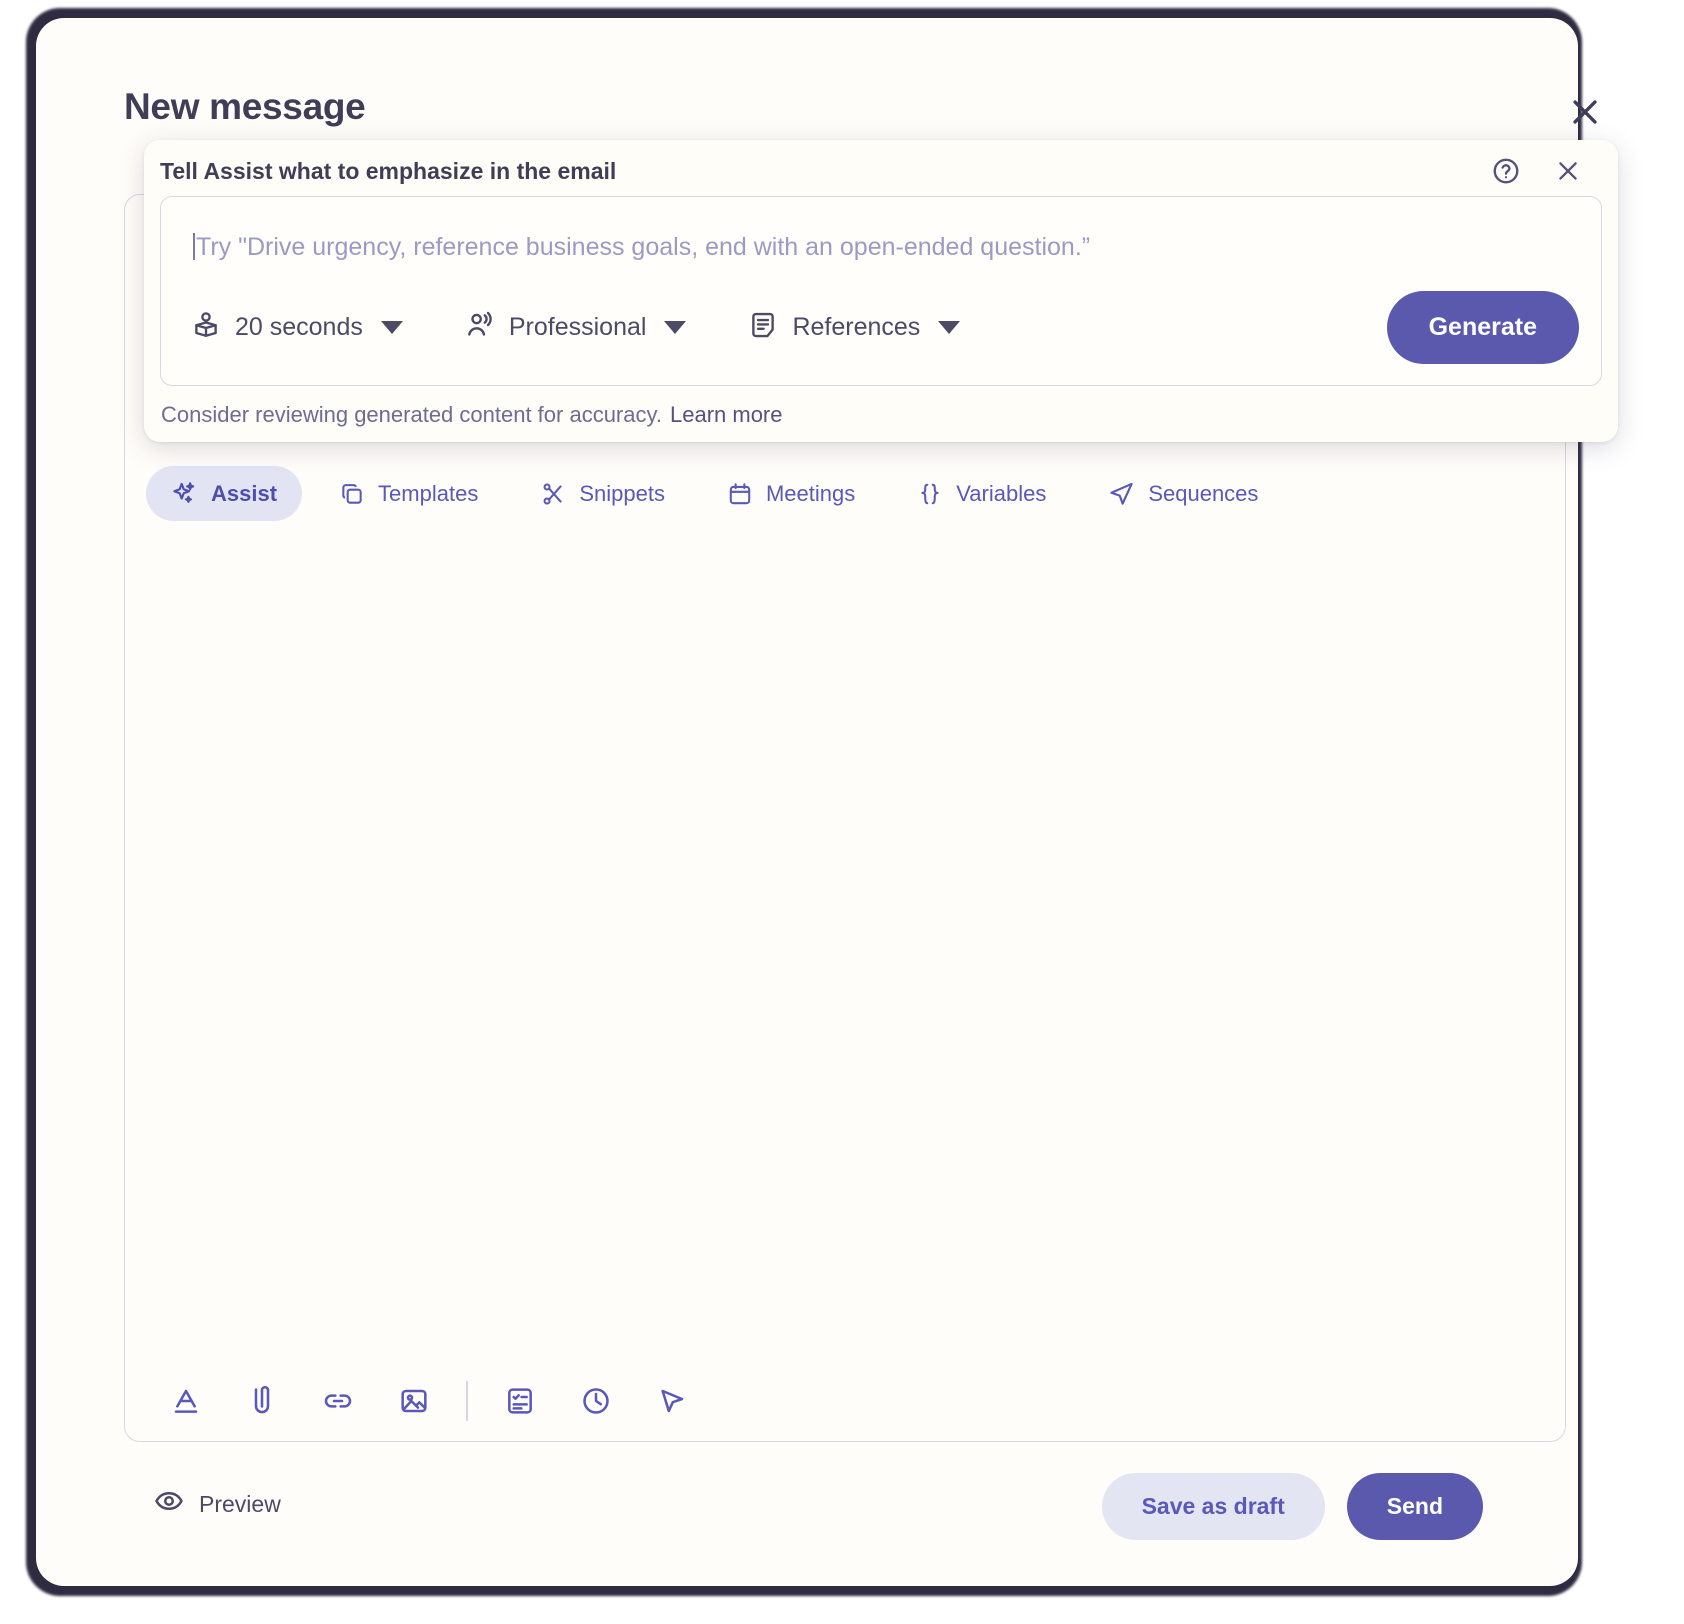  Describe the element at coordinates (672, 1401) in the screenshot. I see `tracking-button` at that location.